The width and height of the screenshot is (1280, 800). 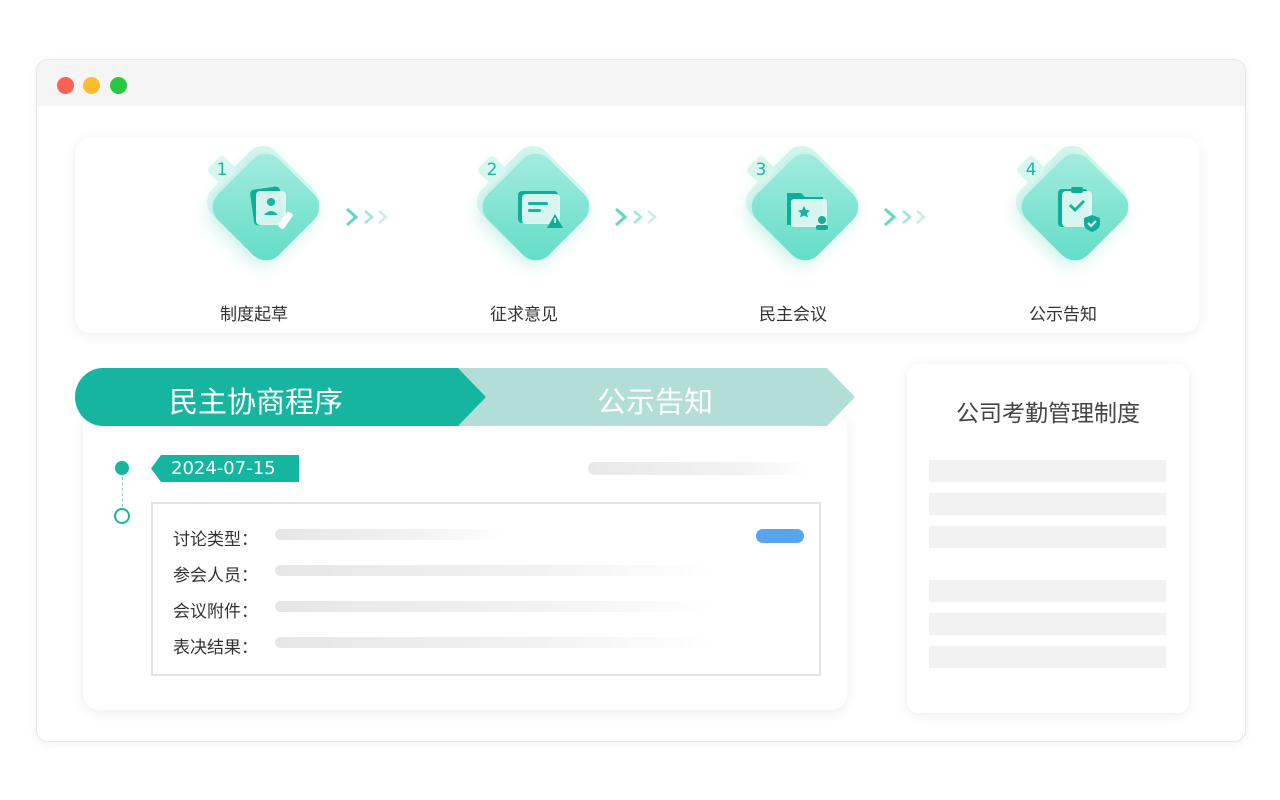 What do you see at coordinates (215, 612) in the screenshot?
I see `field-label-attachments: 会议附件：` at bounding box center [215, 612].